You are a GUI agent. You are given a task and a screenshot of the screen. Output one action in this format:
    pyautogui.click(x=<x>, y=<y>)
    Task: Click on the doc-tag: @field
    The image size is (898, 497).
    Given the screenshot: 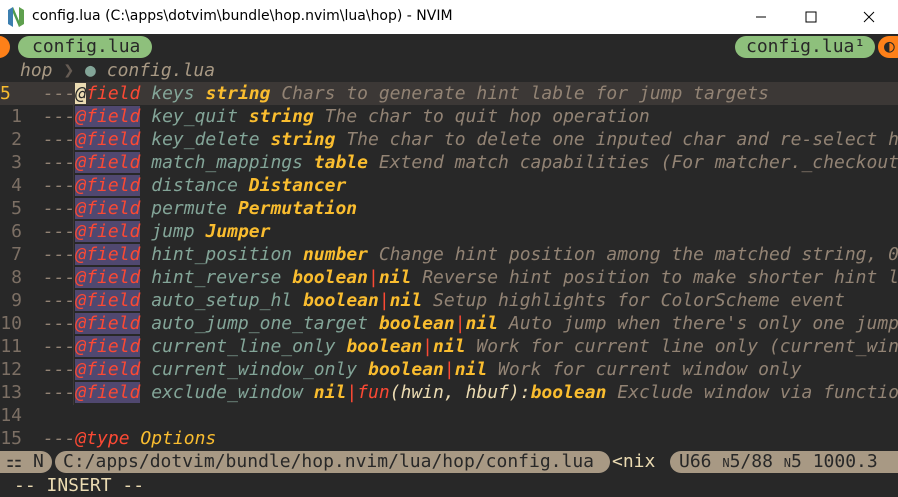 What is the action you would take?
    pyautogui.click(x=107, y=93)
    